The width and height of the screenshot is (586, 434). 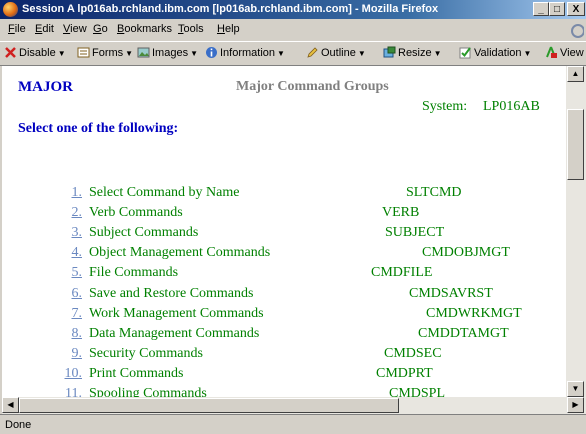 What do you see at coordinates (37, 53) in the screenshot?
I see `disable-label: Disable` at bounding box center [37, 53].